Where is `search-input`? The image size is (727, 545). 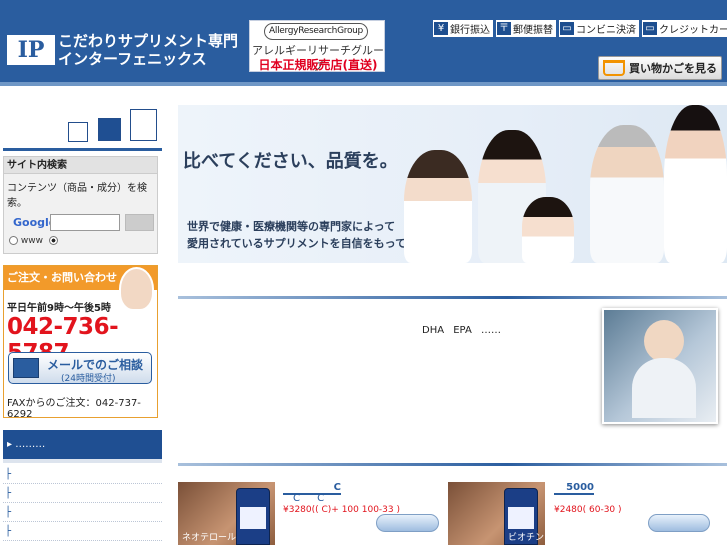
search-input is located at coordinates (85, 222).